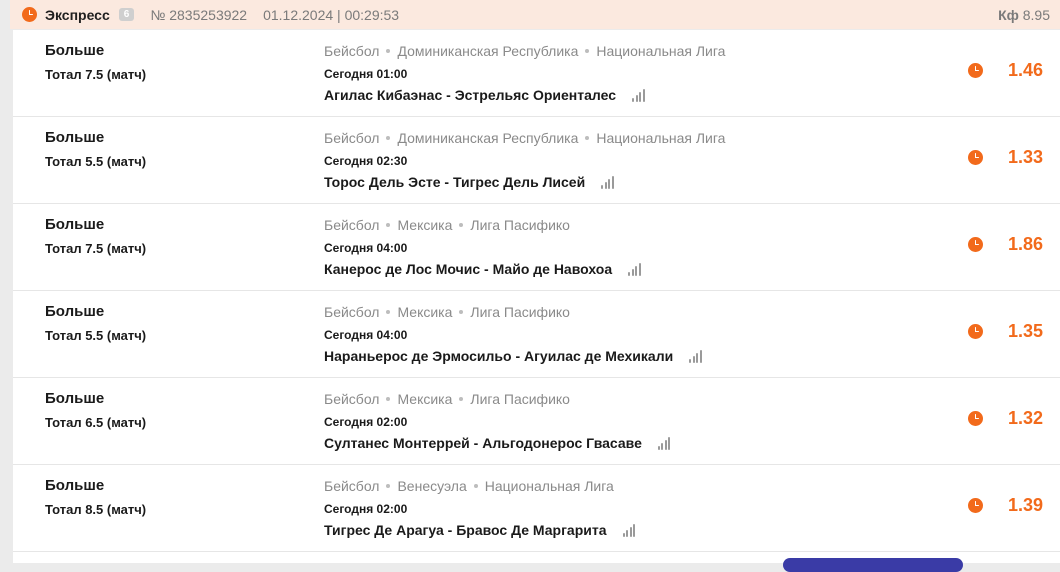  What do you see at coordinates (469, 486) in the screenshot?
I see `event-breadcrumb: Бейсбол Венесуэла Национальная Лига` at bounding box center [469, 486].